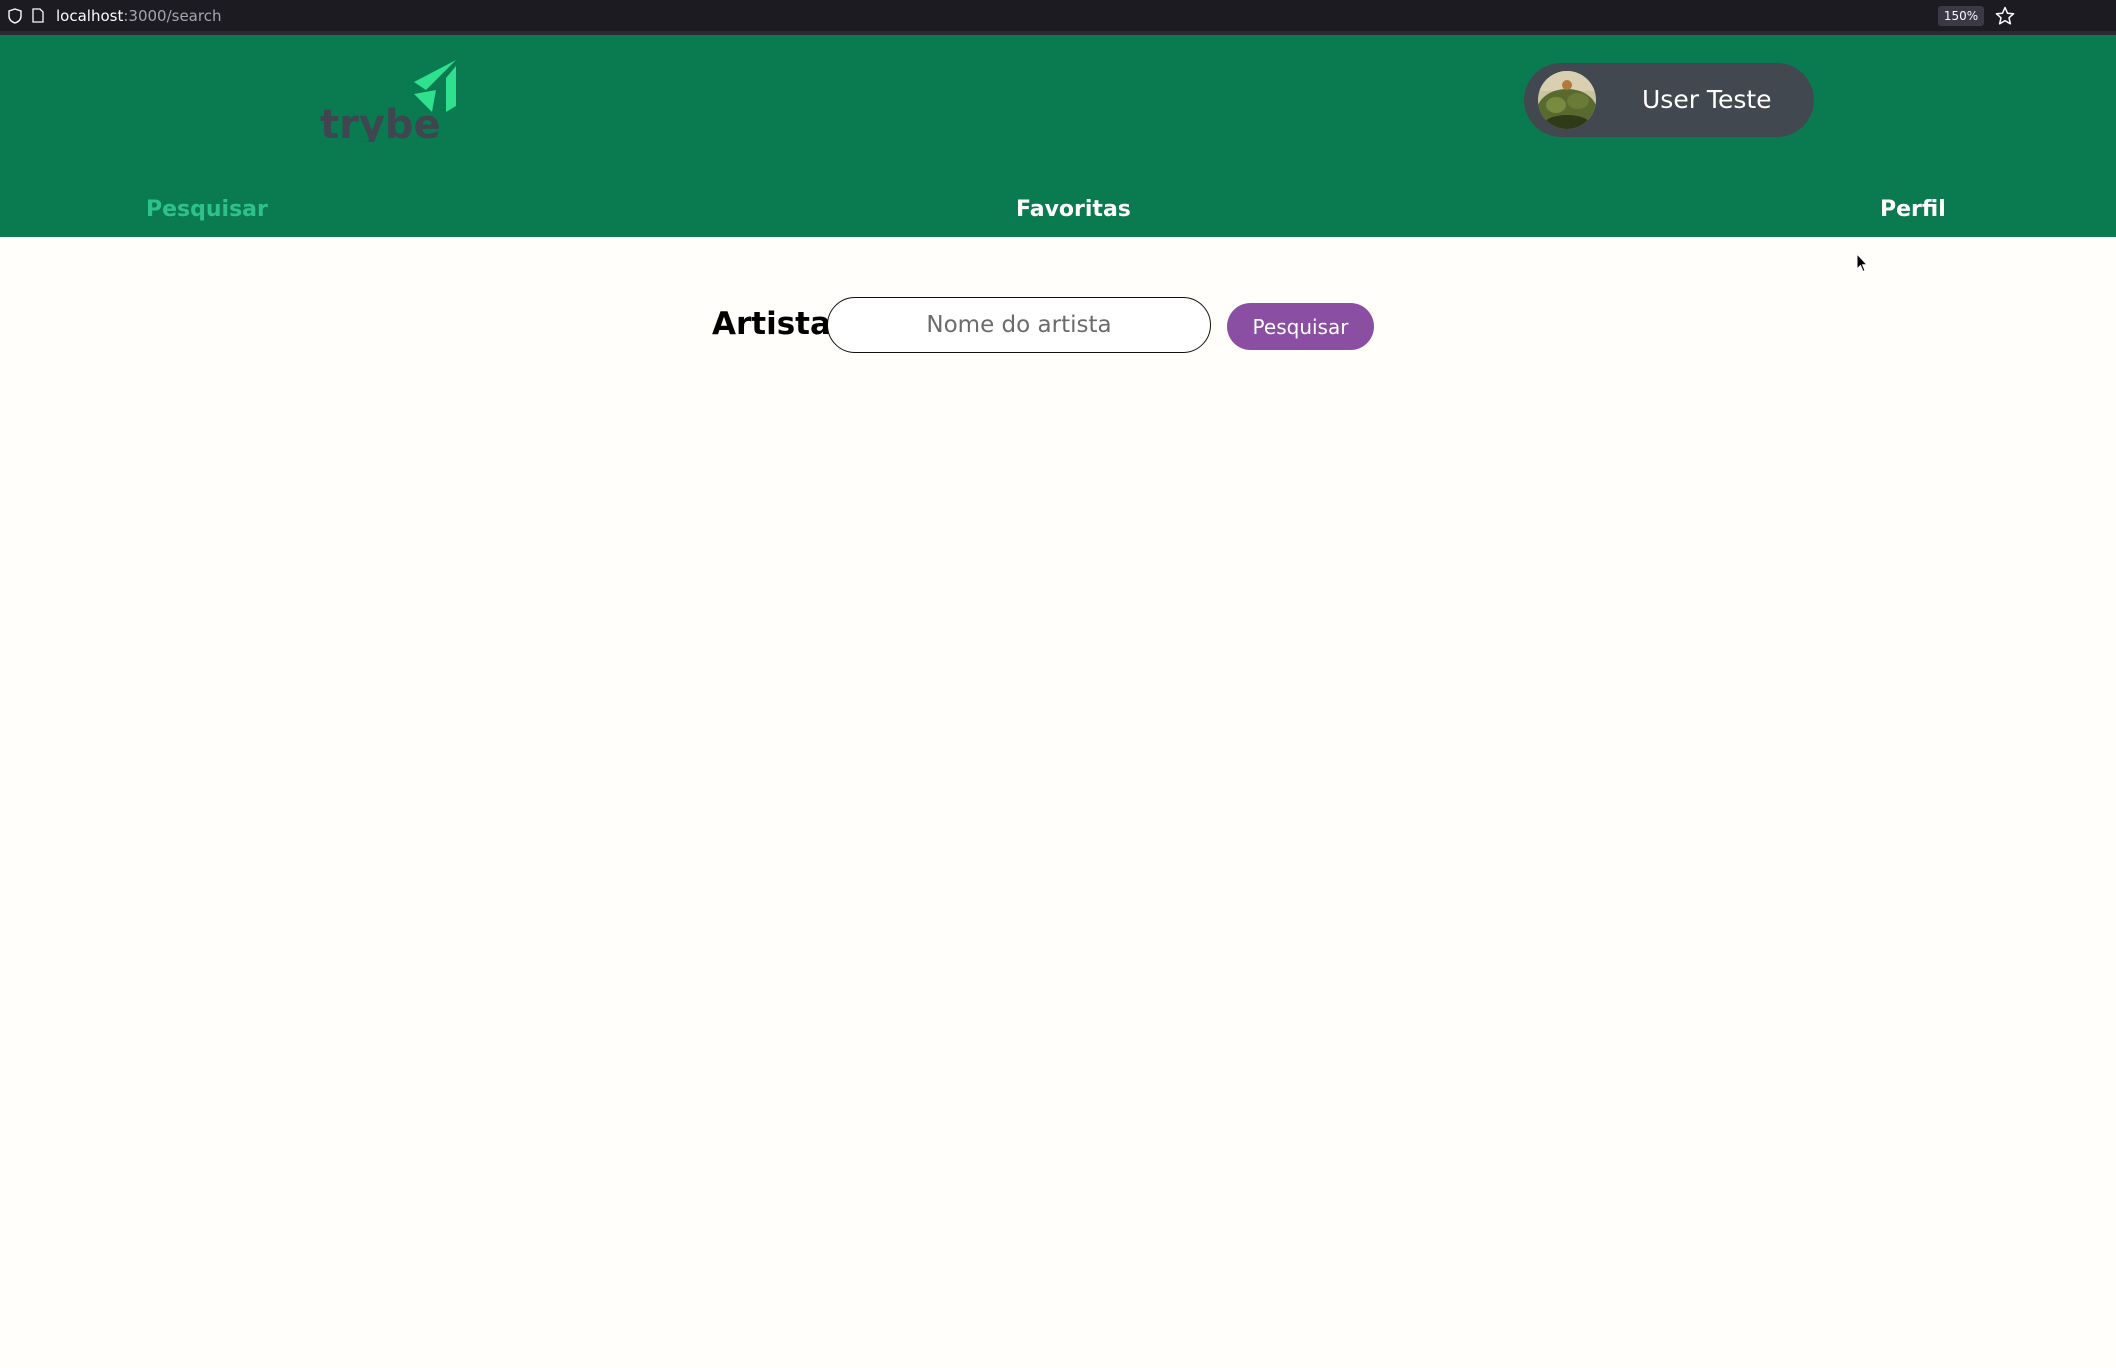  Describe the element at coordinates (2005, 16) in the screenshot. I see `bookmark-star-icon` at that location.